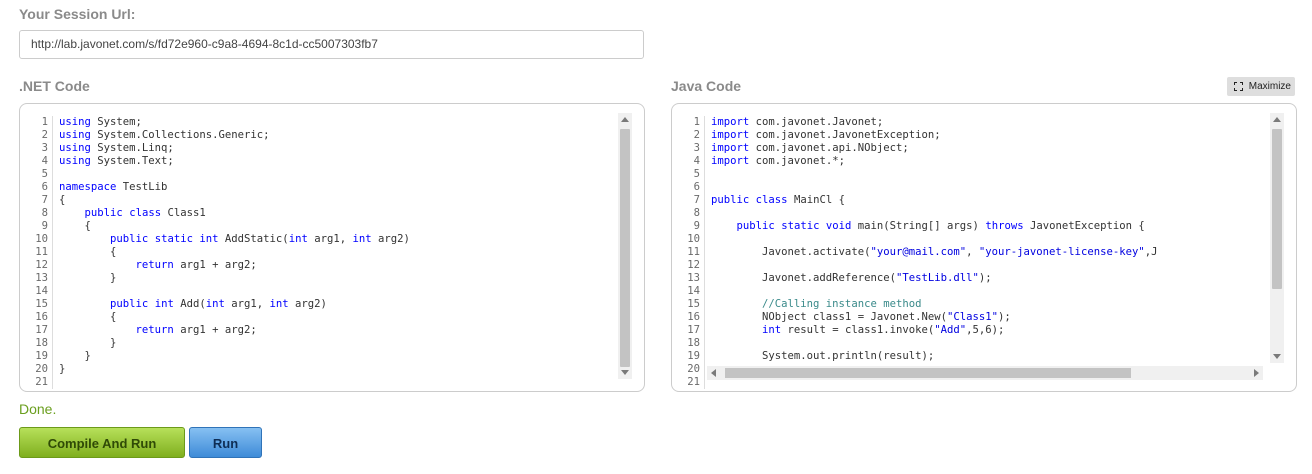  What do you see at coordinates (253, 239) in the screenshot?
I see `code-token: AddStatic(` at bounding box center [253, 239].